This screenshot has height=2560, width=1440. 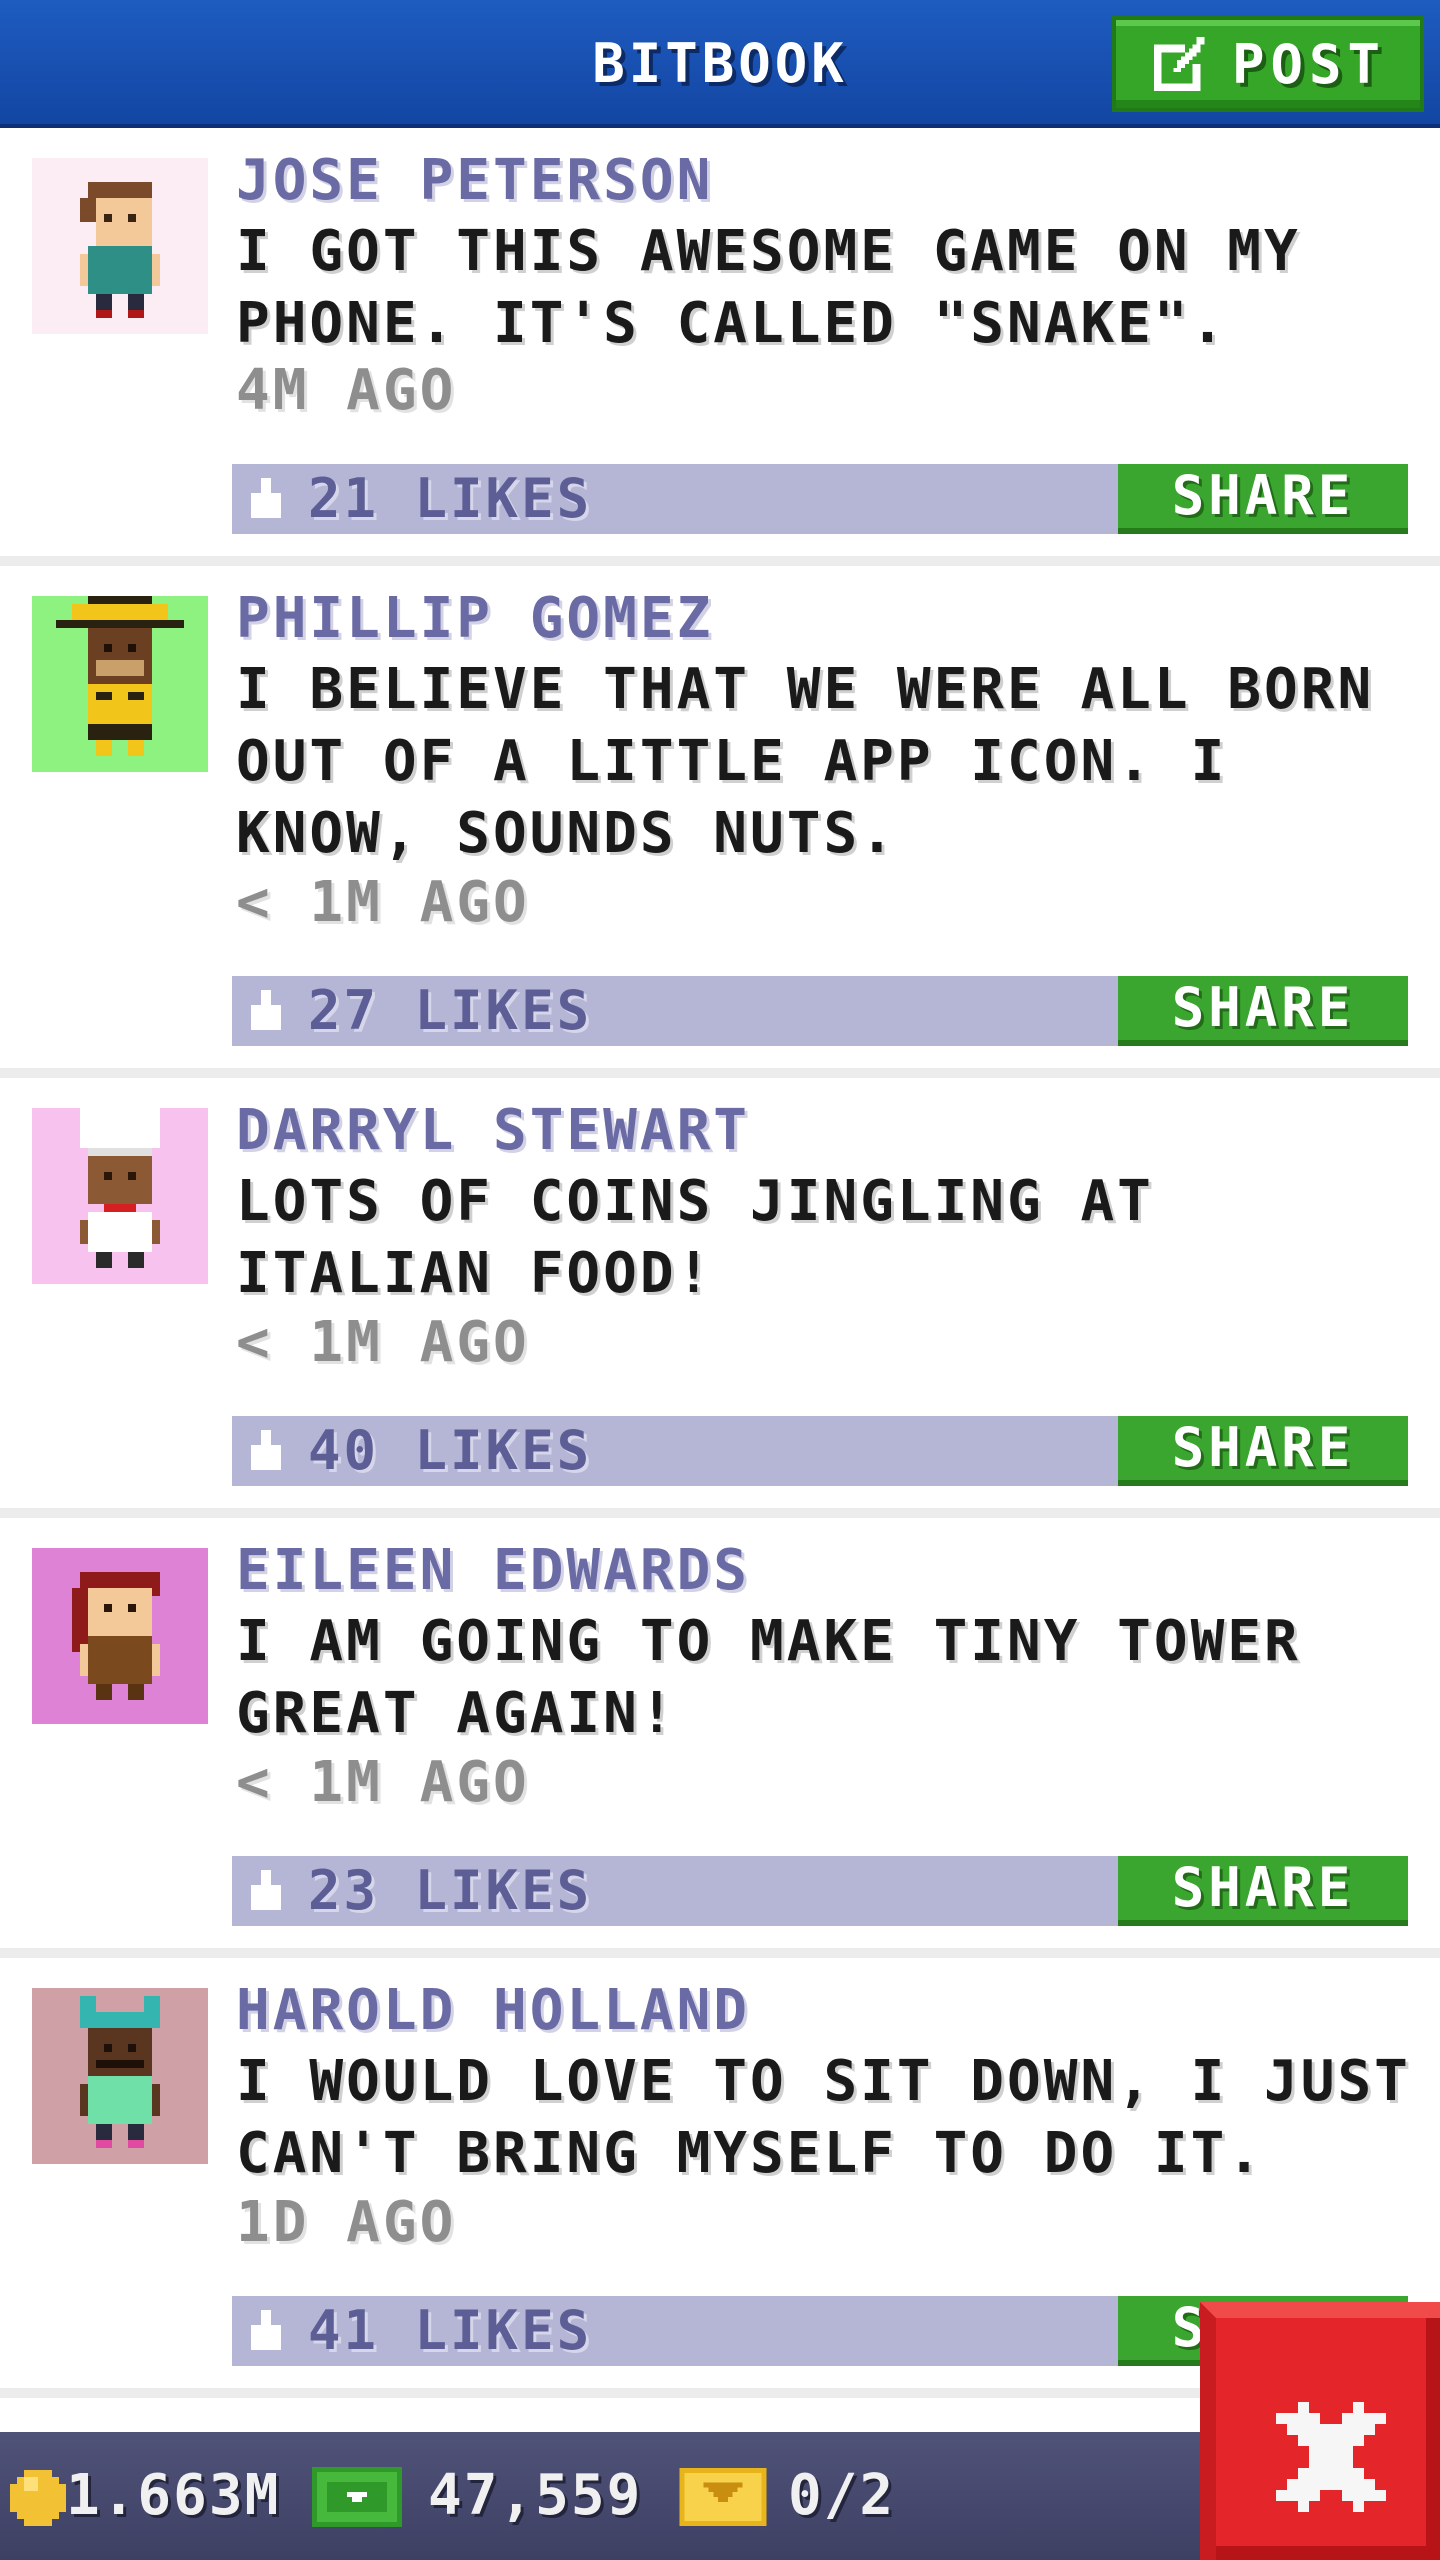 What do you see at coordinates (450, 498) in the screenshot?
I see `likes-count: 21 LIKES` at bounding box center [450, 498].